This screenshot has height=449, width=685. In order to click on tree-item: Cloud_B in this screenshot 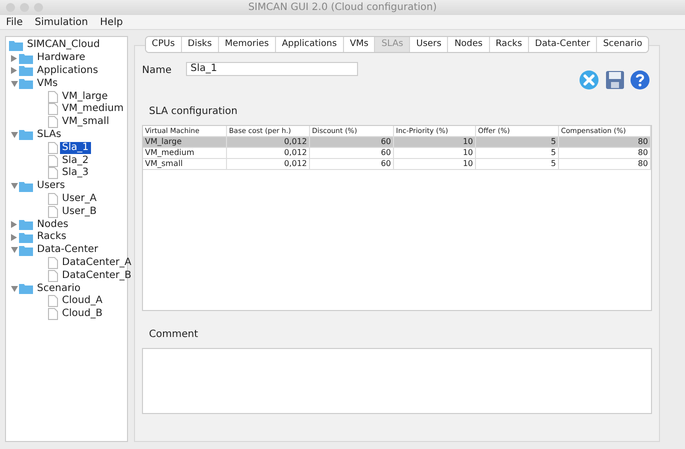, I will do `click(82, 314)`.